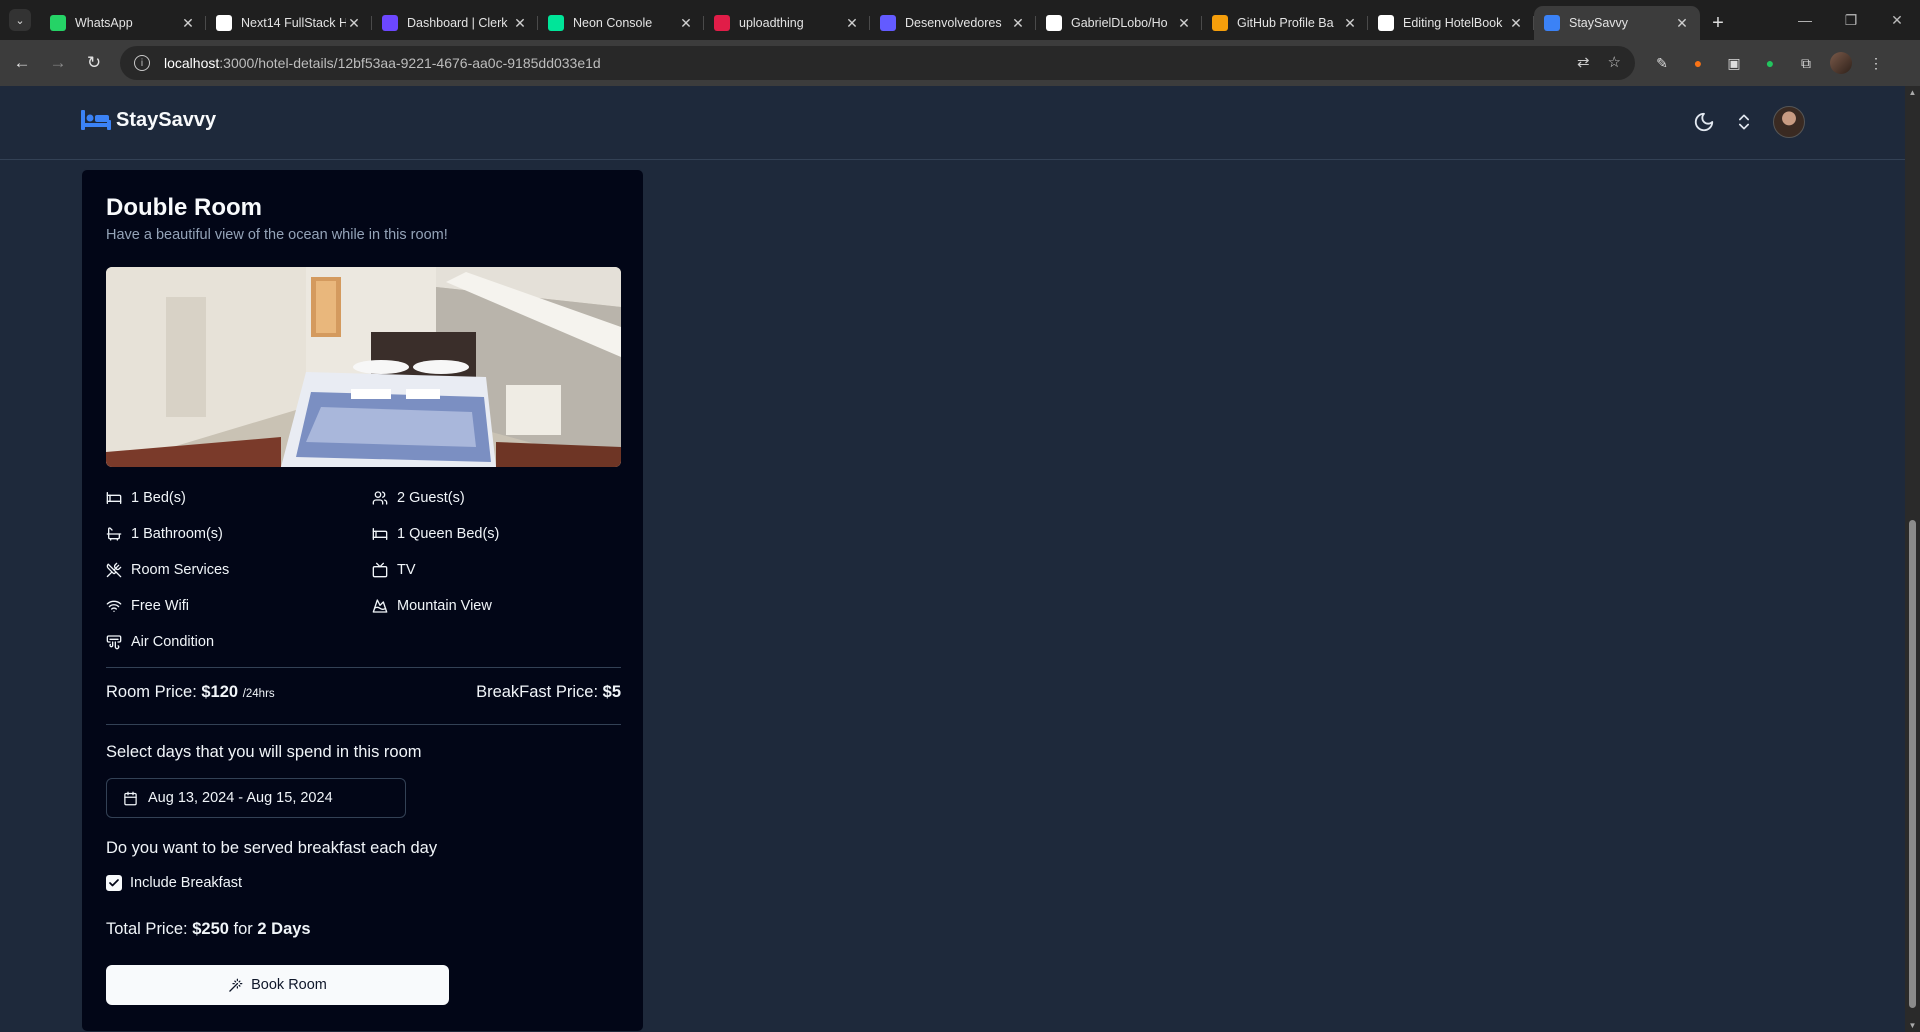 This screenshot has width=1920, height=1032. I want to click on utensils-icon, so click(114, 569).